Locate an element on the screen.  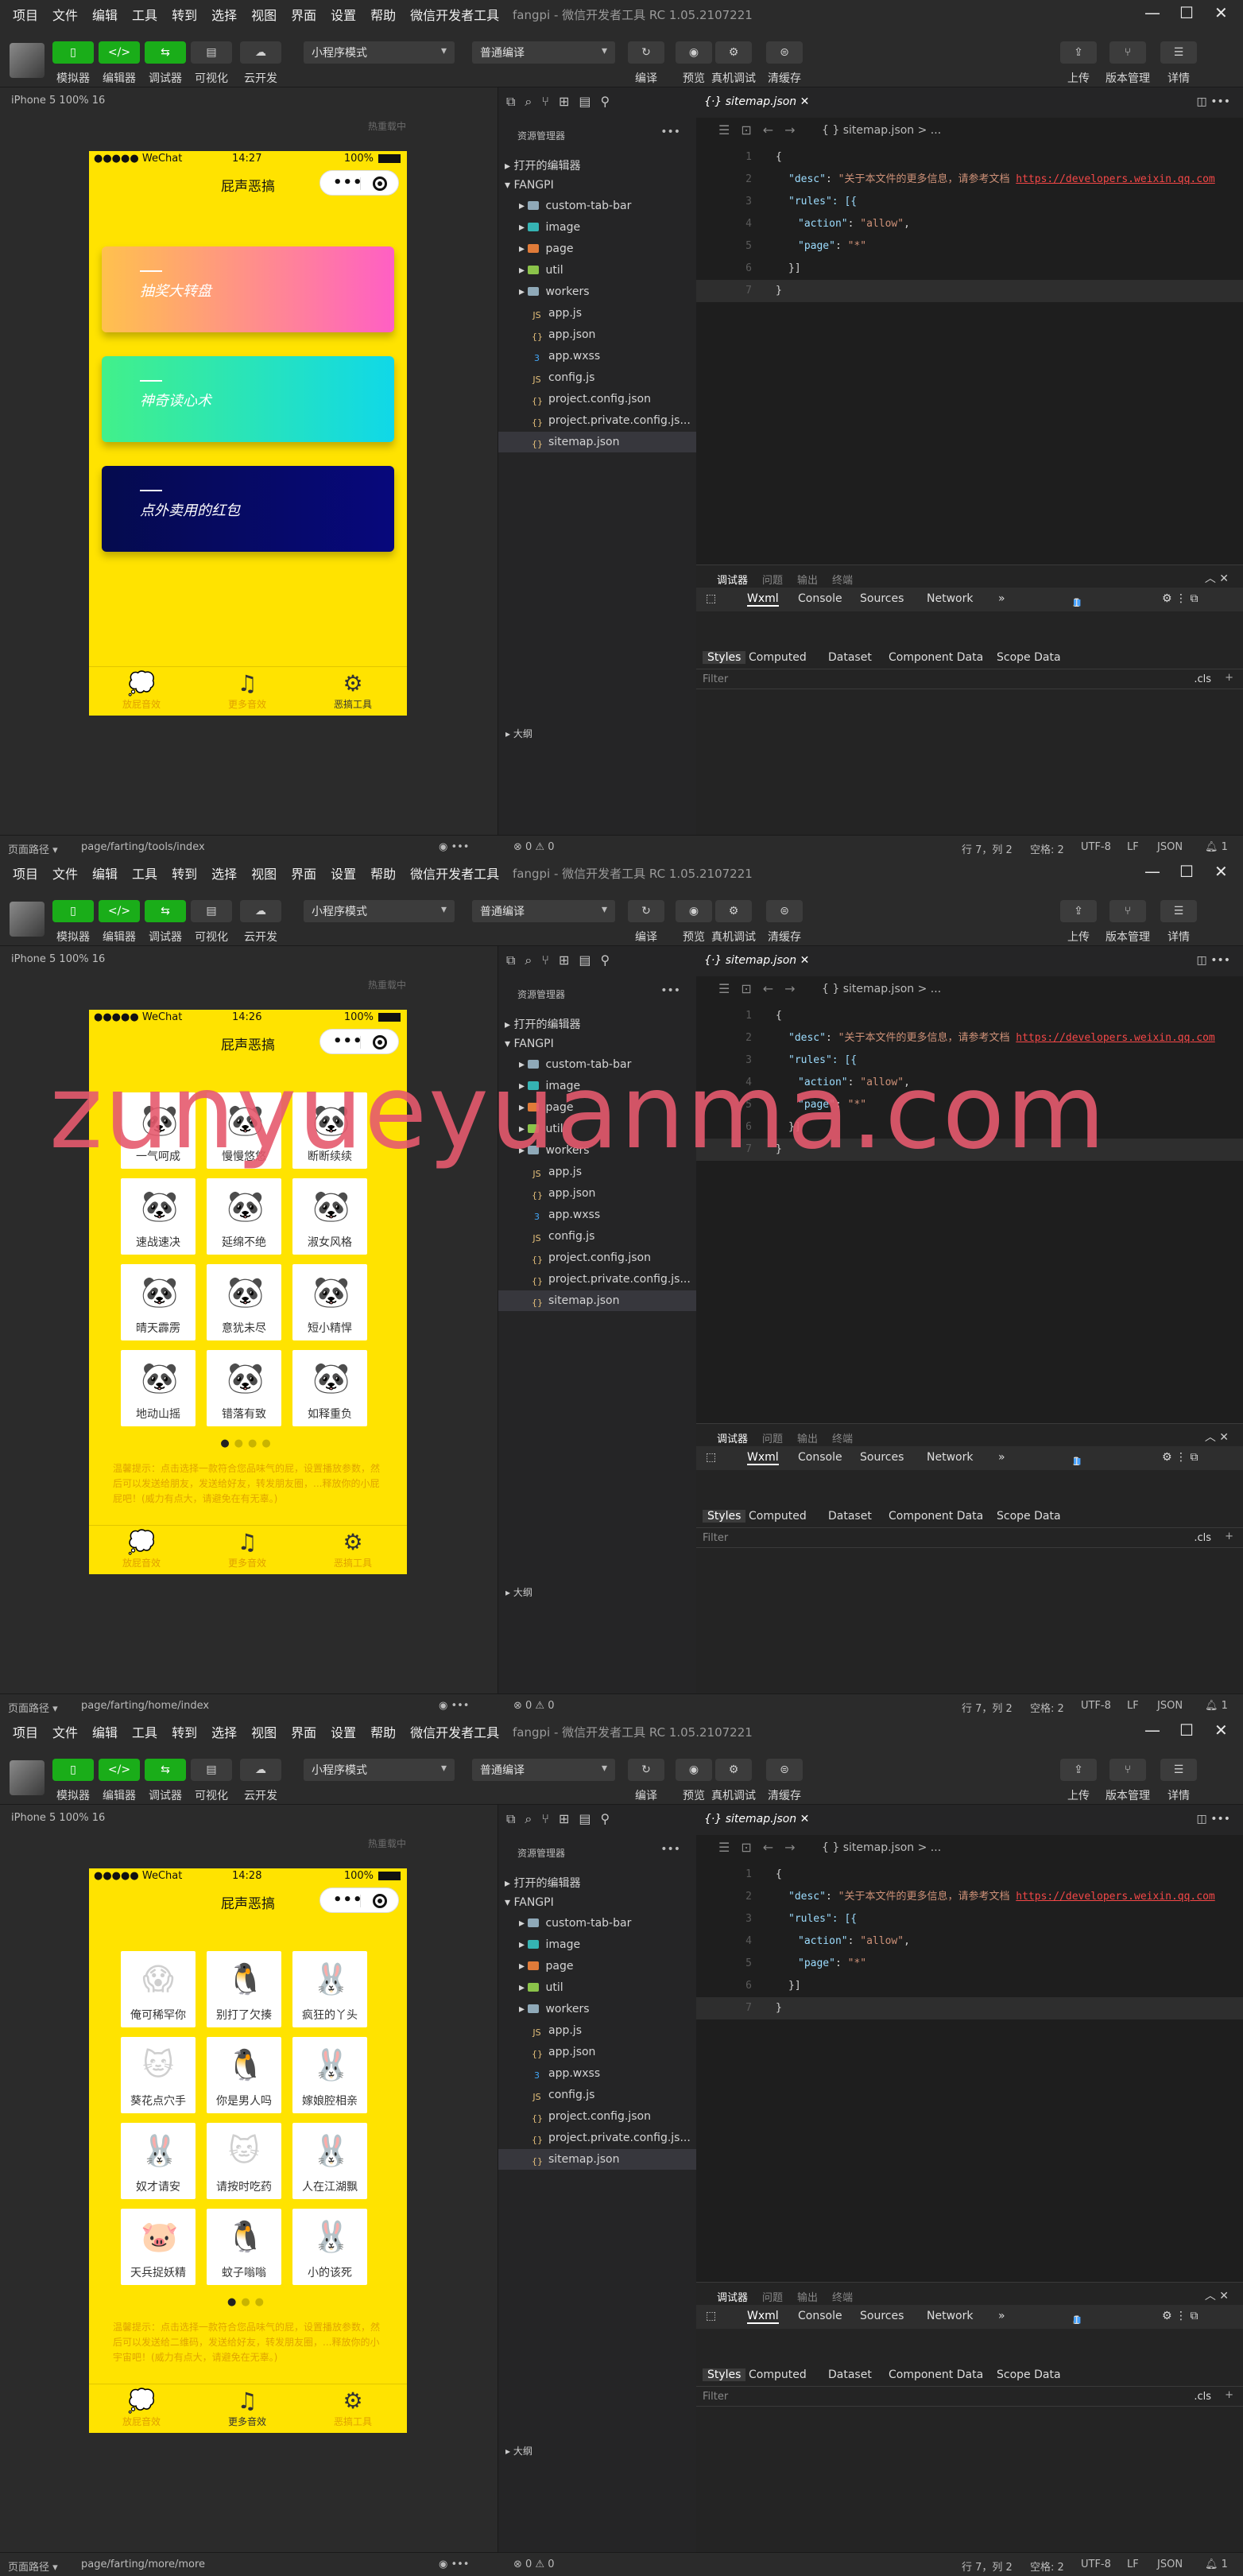
split-editor-icon: ◫ ••• is located at coordinates (1213, 961).